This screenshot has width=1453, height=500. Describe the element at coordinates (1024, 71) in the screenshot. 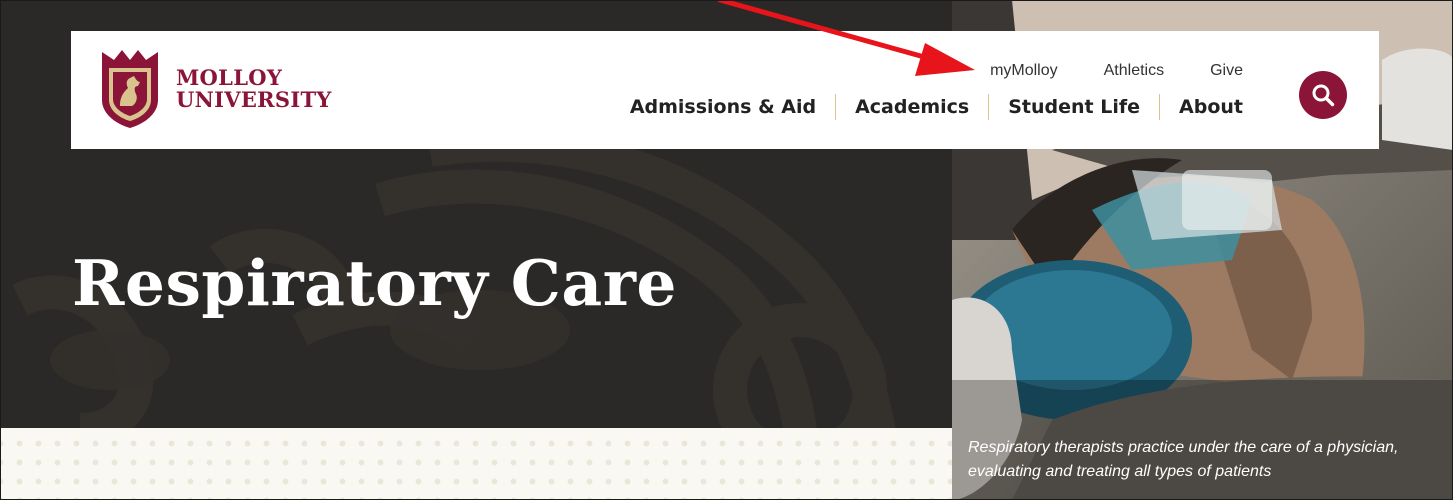

I see `utility-link-mymolloy: myMolloy` at that location.